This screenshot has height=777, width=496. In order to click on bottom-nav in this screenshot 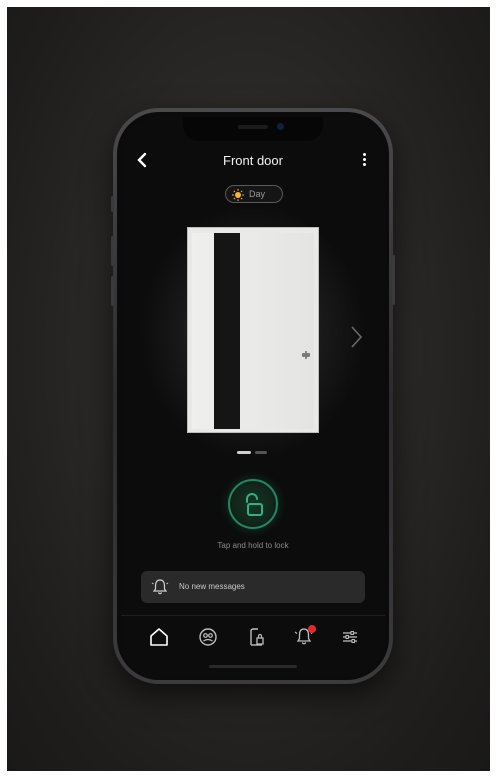, I will do `click(253, 638)`.